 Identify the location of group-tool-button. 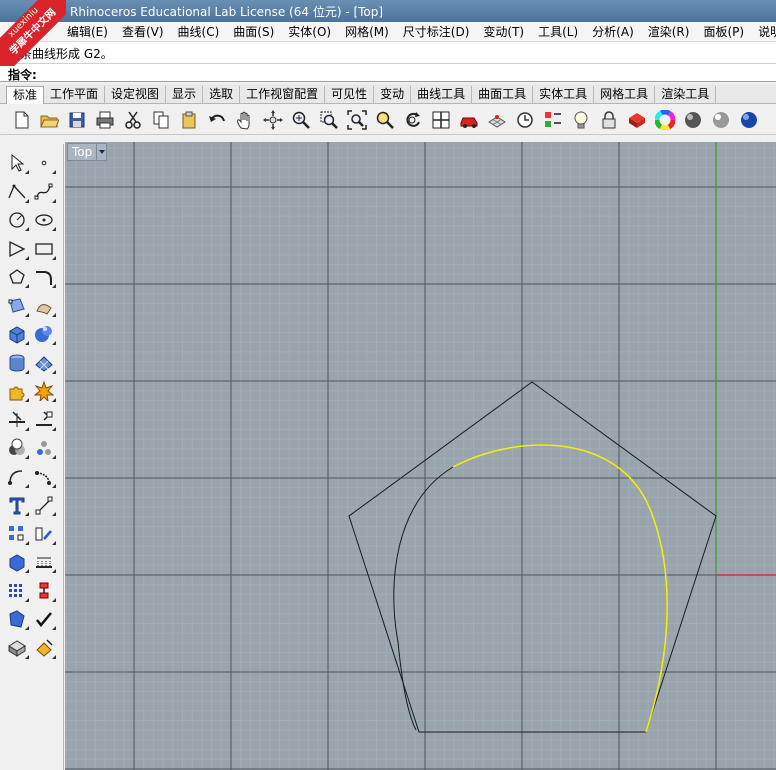
(43, 448).